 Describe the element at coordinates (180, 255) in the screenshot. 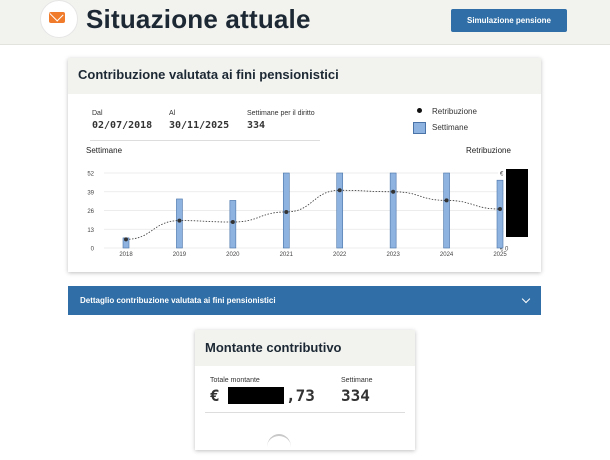

I see `x-tick-label: 2019` at that location.